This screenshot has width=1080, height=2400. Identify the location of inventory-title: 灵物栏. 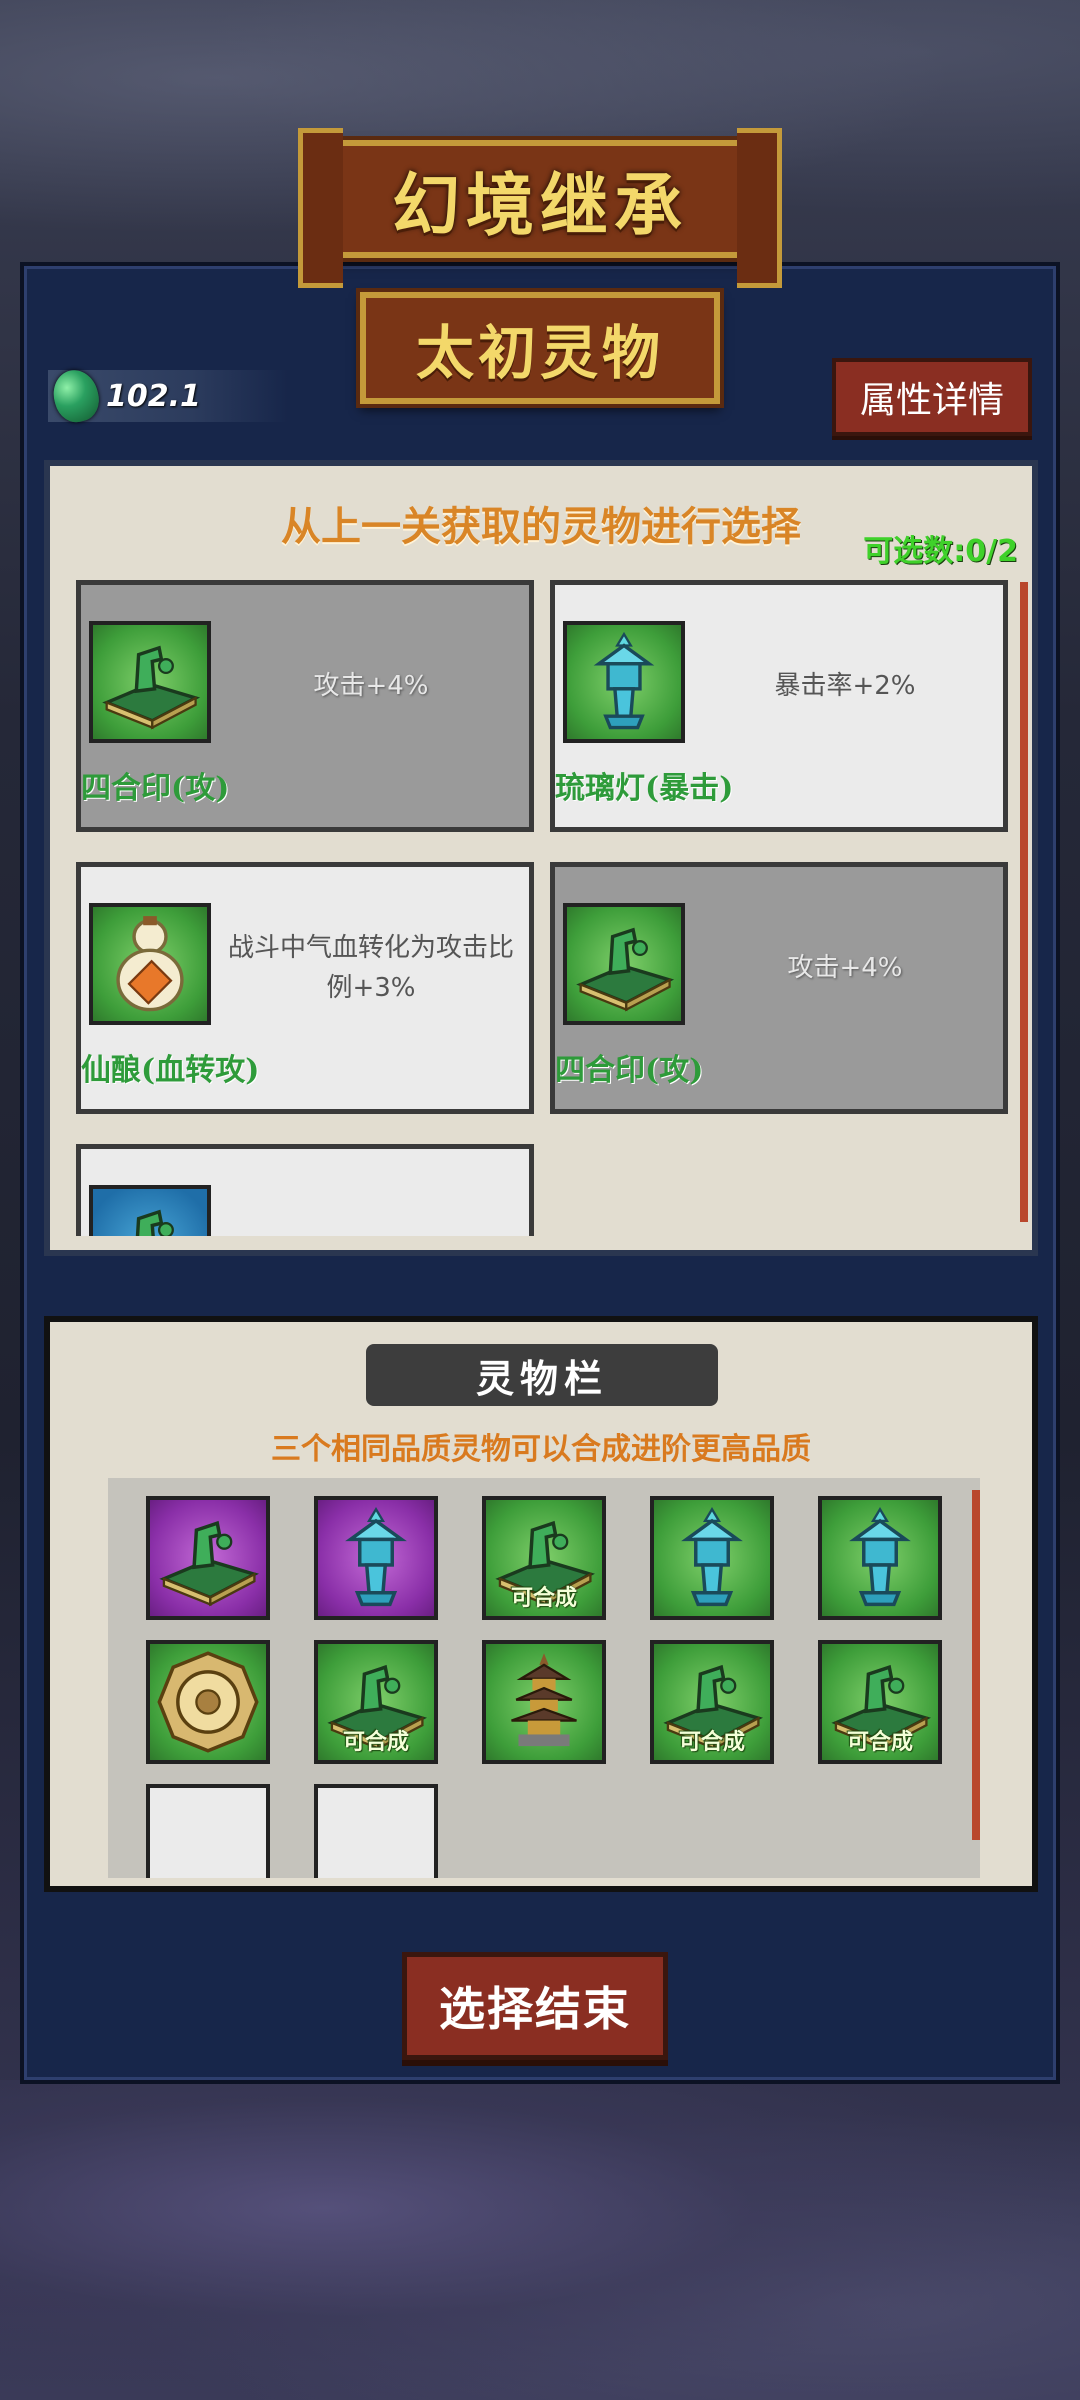
(542, 1375).